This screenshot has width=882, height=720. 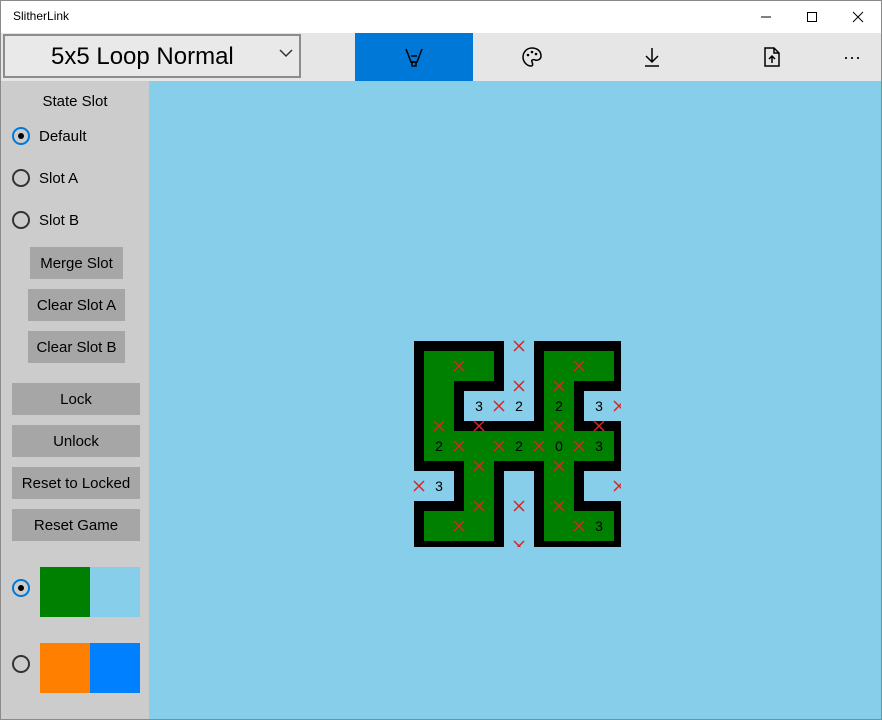 I want to click on unlock-button: Unlock, so click(x=76, y=441).